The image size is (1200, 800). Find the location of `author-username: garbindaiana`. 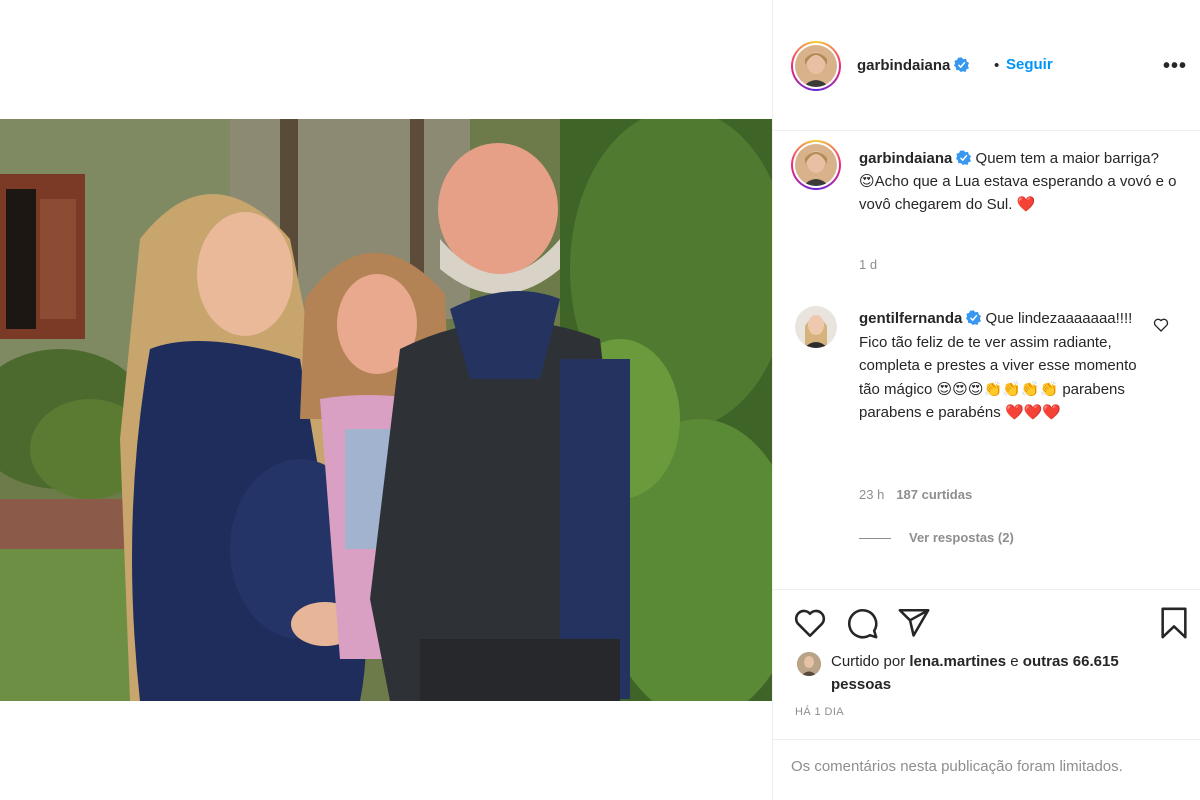

author-username: garbindaiana is located at coordinates (913, 65).